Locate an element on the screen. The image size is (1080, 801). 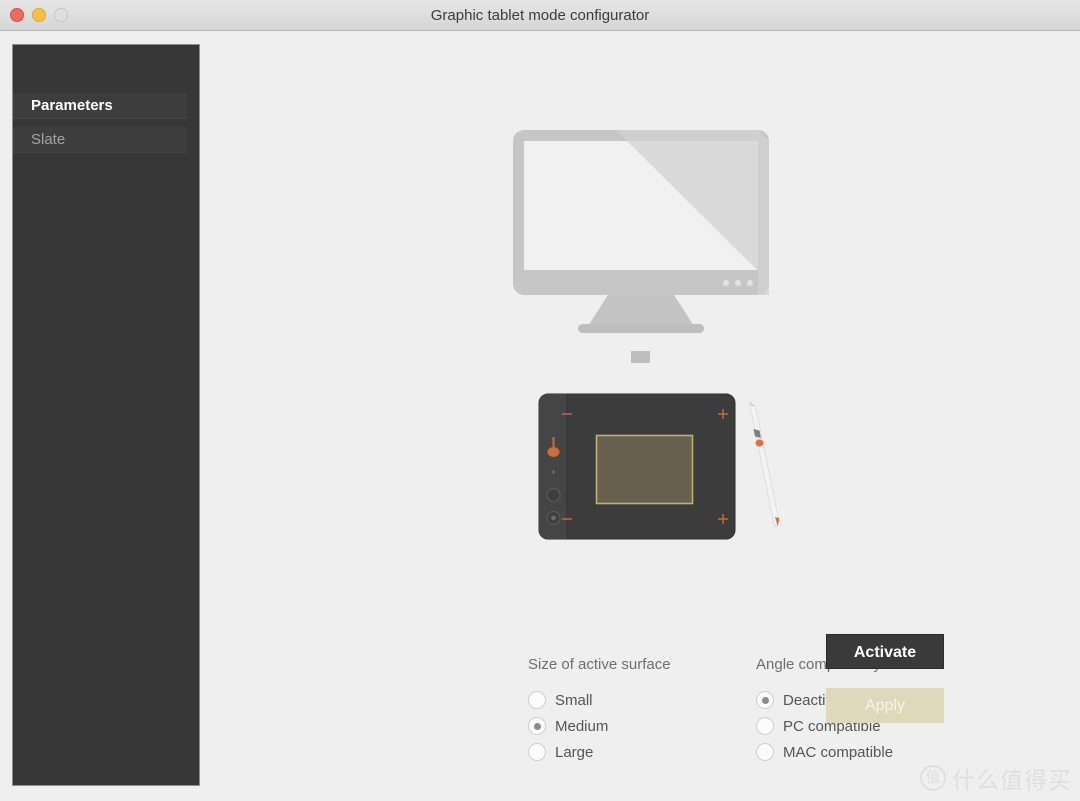
sidebar-item-label: Slate is located at coordinates (48, 139).